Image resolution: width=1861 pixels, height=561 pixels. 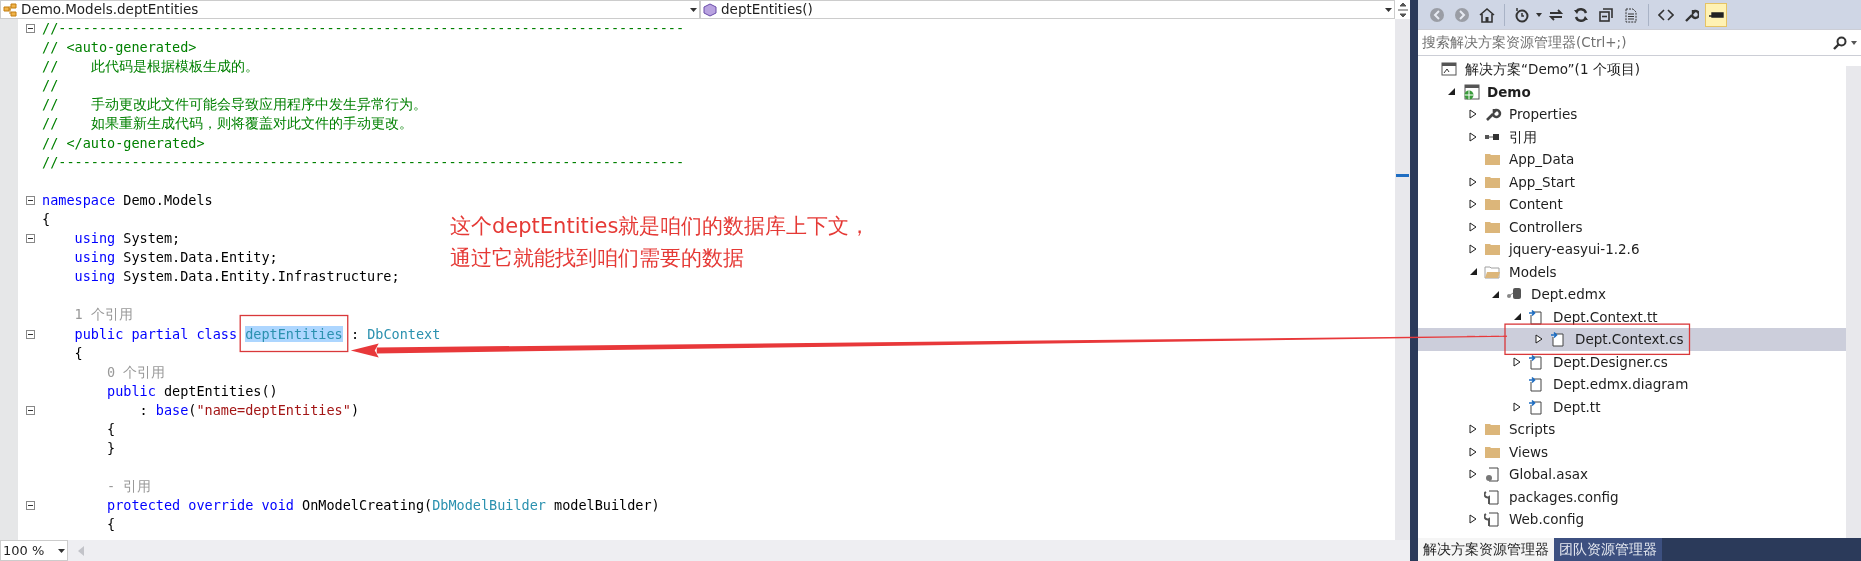 I want to click on code-line: using System;, so click(x=127, y=239).